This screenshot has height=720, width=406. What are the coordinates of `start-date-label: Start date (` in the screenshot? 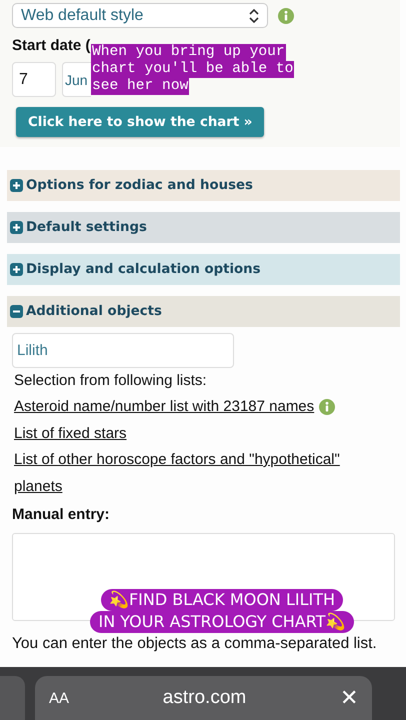 It's located at (51, 45).